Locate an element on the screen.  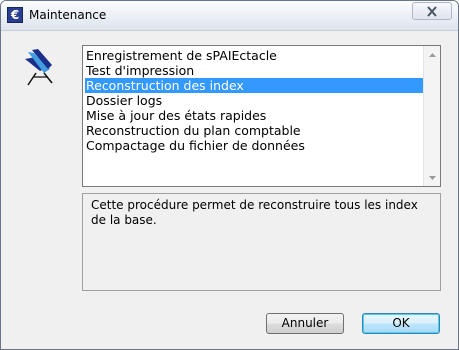
chevron-up-icon is located at coordinates (432, 55).